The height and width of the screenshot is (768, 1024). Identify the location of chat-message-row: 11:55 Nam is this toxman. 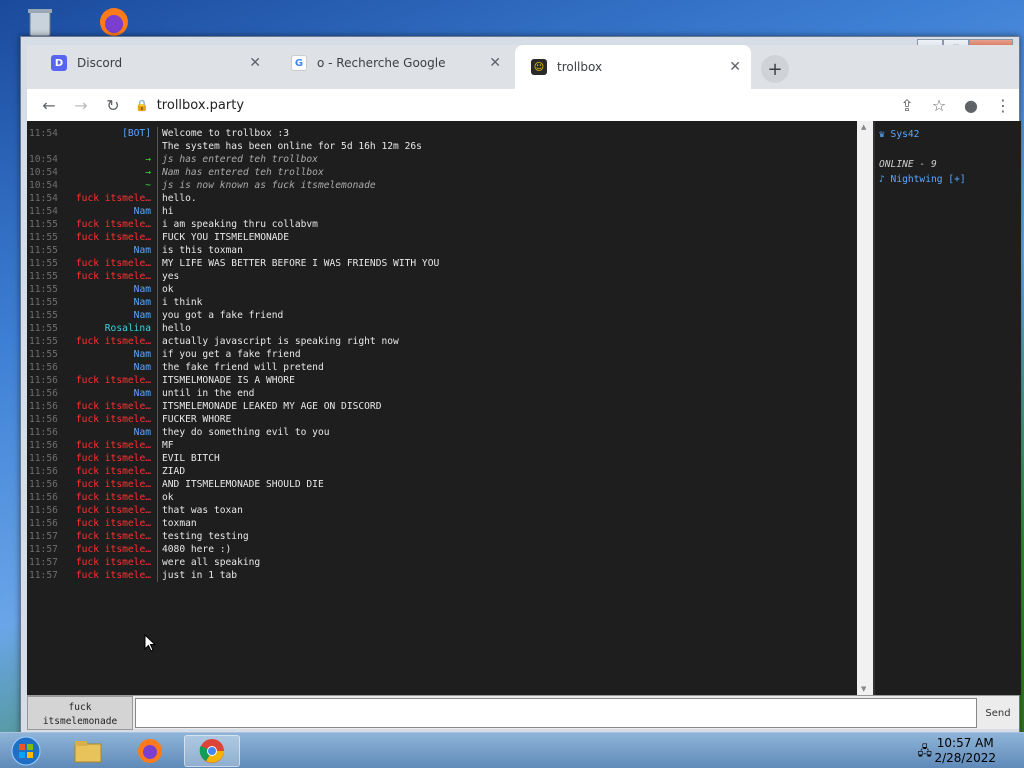
(442, 250).